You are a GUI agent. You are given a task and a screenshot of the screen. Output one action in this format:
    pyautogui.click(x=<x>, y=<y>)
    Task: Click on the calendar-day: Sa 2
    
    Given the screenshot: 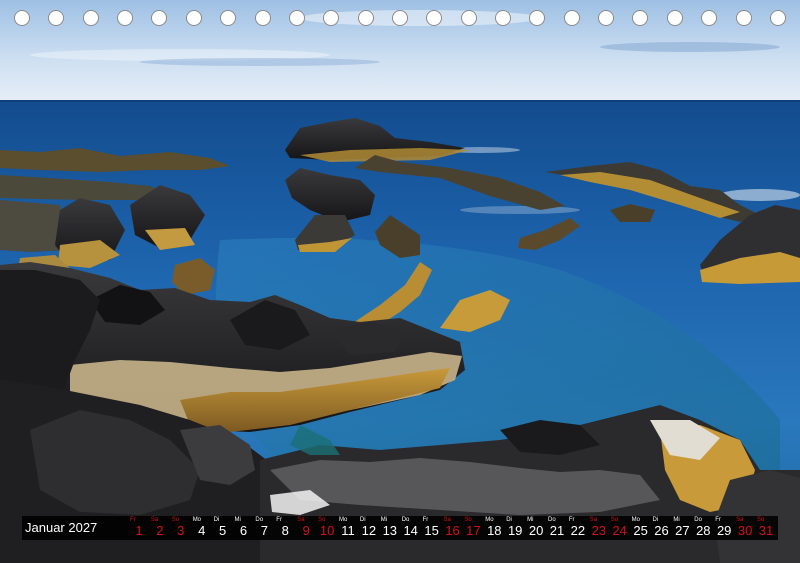 What is the action you would take?
    pyautogui.click(x=160, y=528)
    